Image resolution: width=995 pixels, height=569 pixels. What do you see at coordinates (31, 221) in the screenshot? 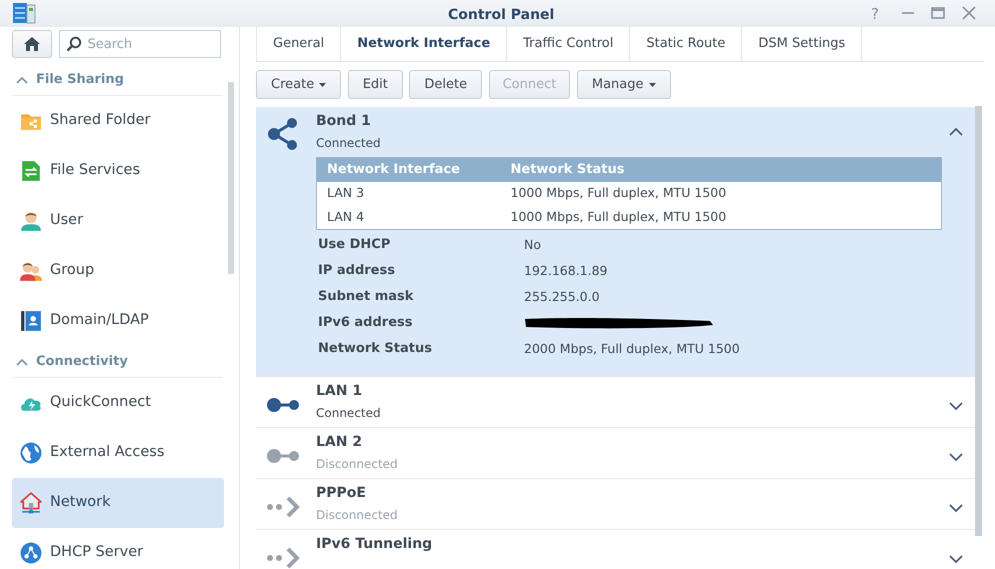
I see `user-icon` at bounding box center [31, 221].